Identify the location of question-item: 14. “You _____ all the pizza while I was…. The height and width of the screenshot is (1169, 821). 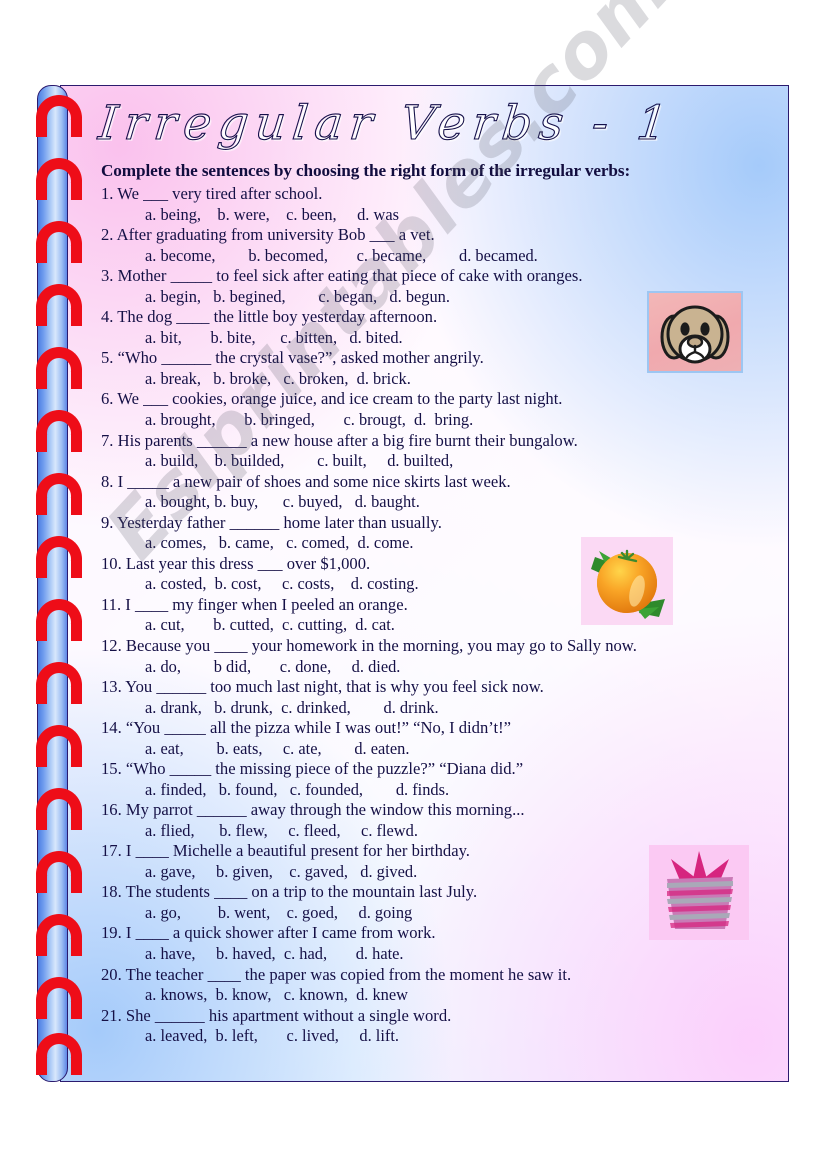
(434, 738).